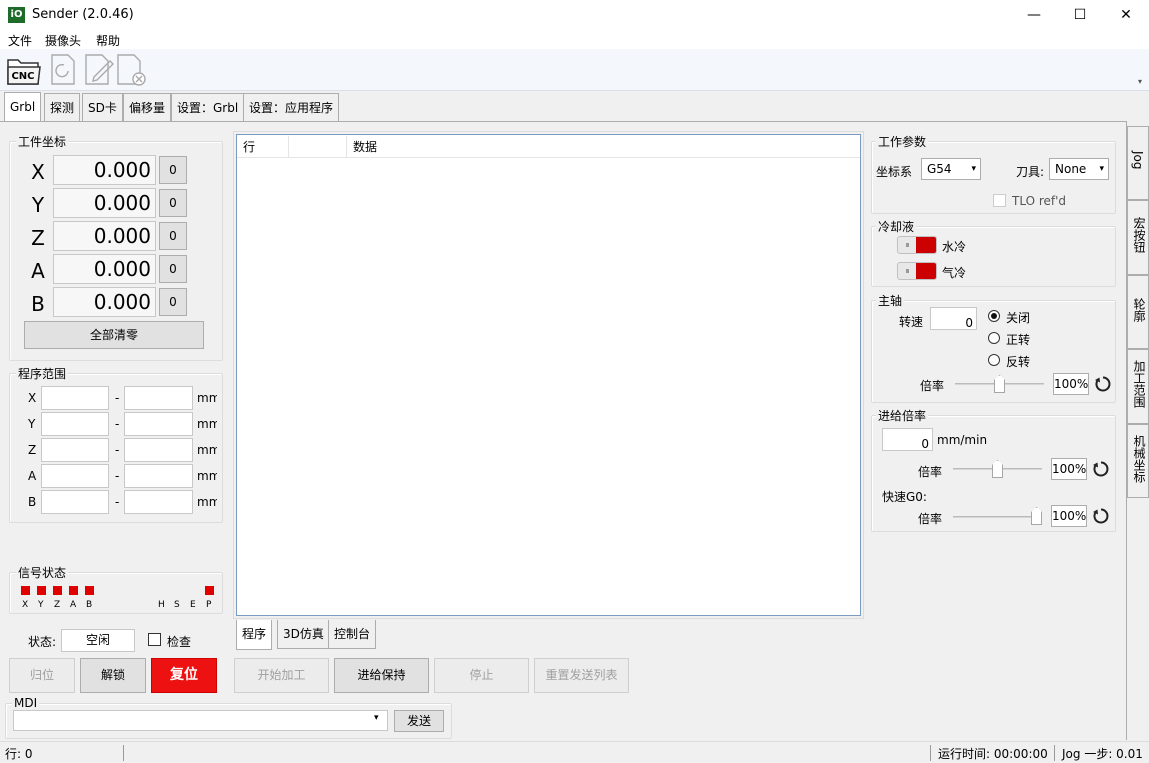 The width and height of the screenshot is (1149, 763). Describe the element at coordinates (994, 360) in the screenshot. I see `spindle-ccw-radio` at that location.